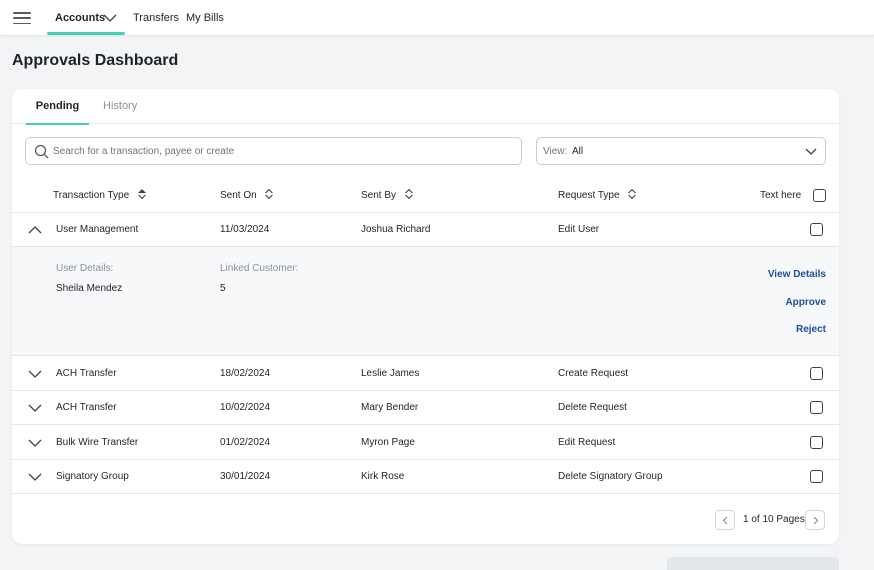  Describe the element at coordinates (89, 288) in the screenshot. I see `user-details-value: Sheila Mendez` at that location.